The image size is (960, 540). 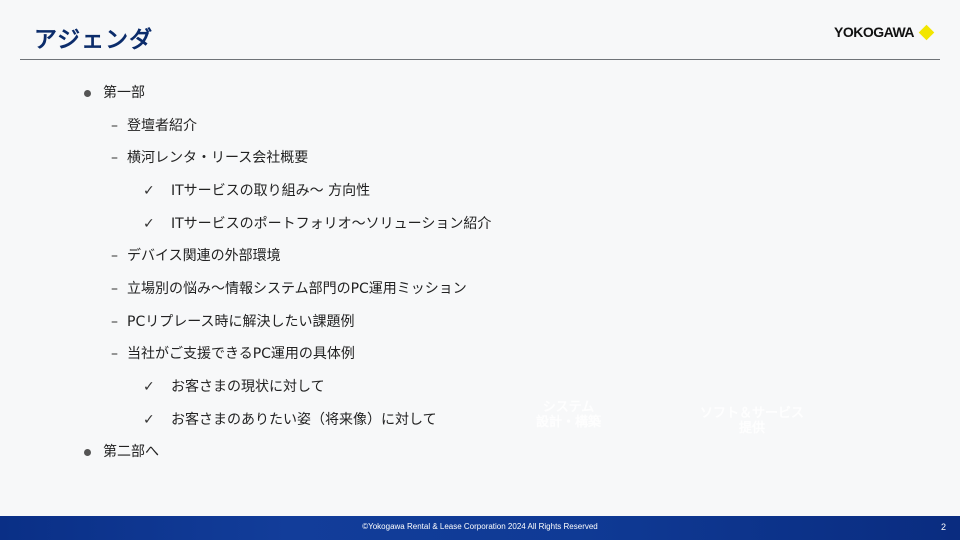 I want to click on agenda-item: PCリプレース時に解決したい課題例, so click(x=241, y=322).